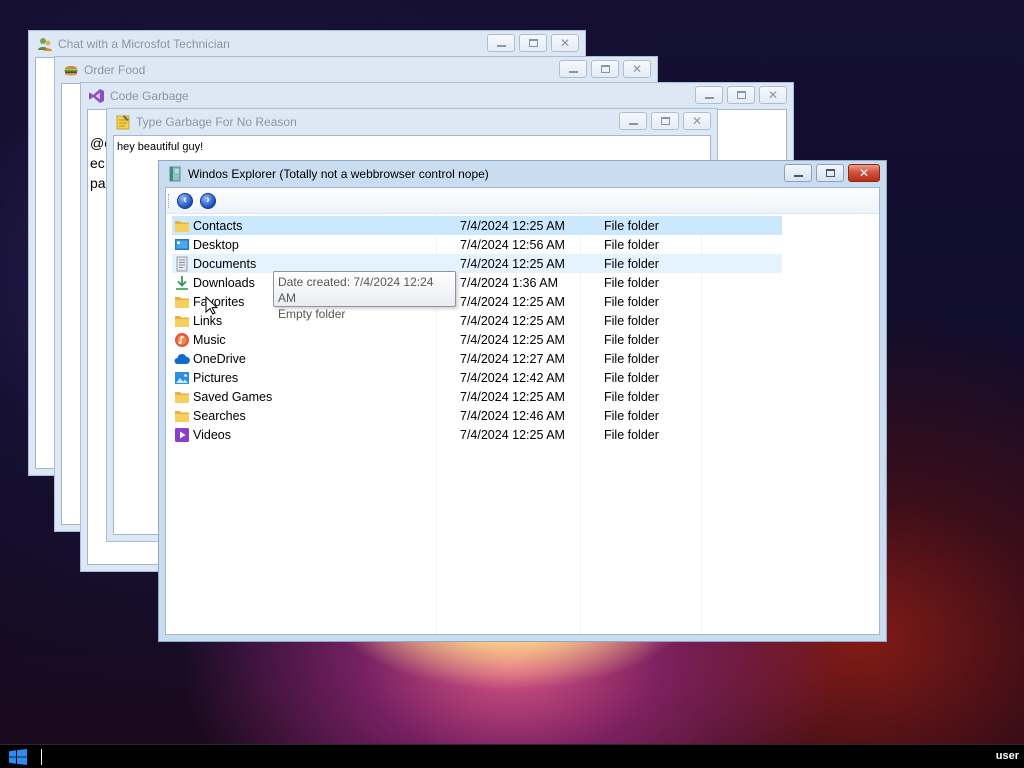  I want to click on item-date-modified: 7/4/2024 12:56 AM, so click(512, 244).